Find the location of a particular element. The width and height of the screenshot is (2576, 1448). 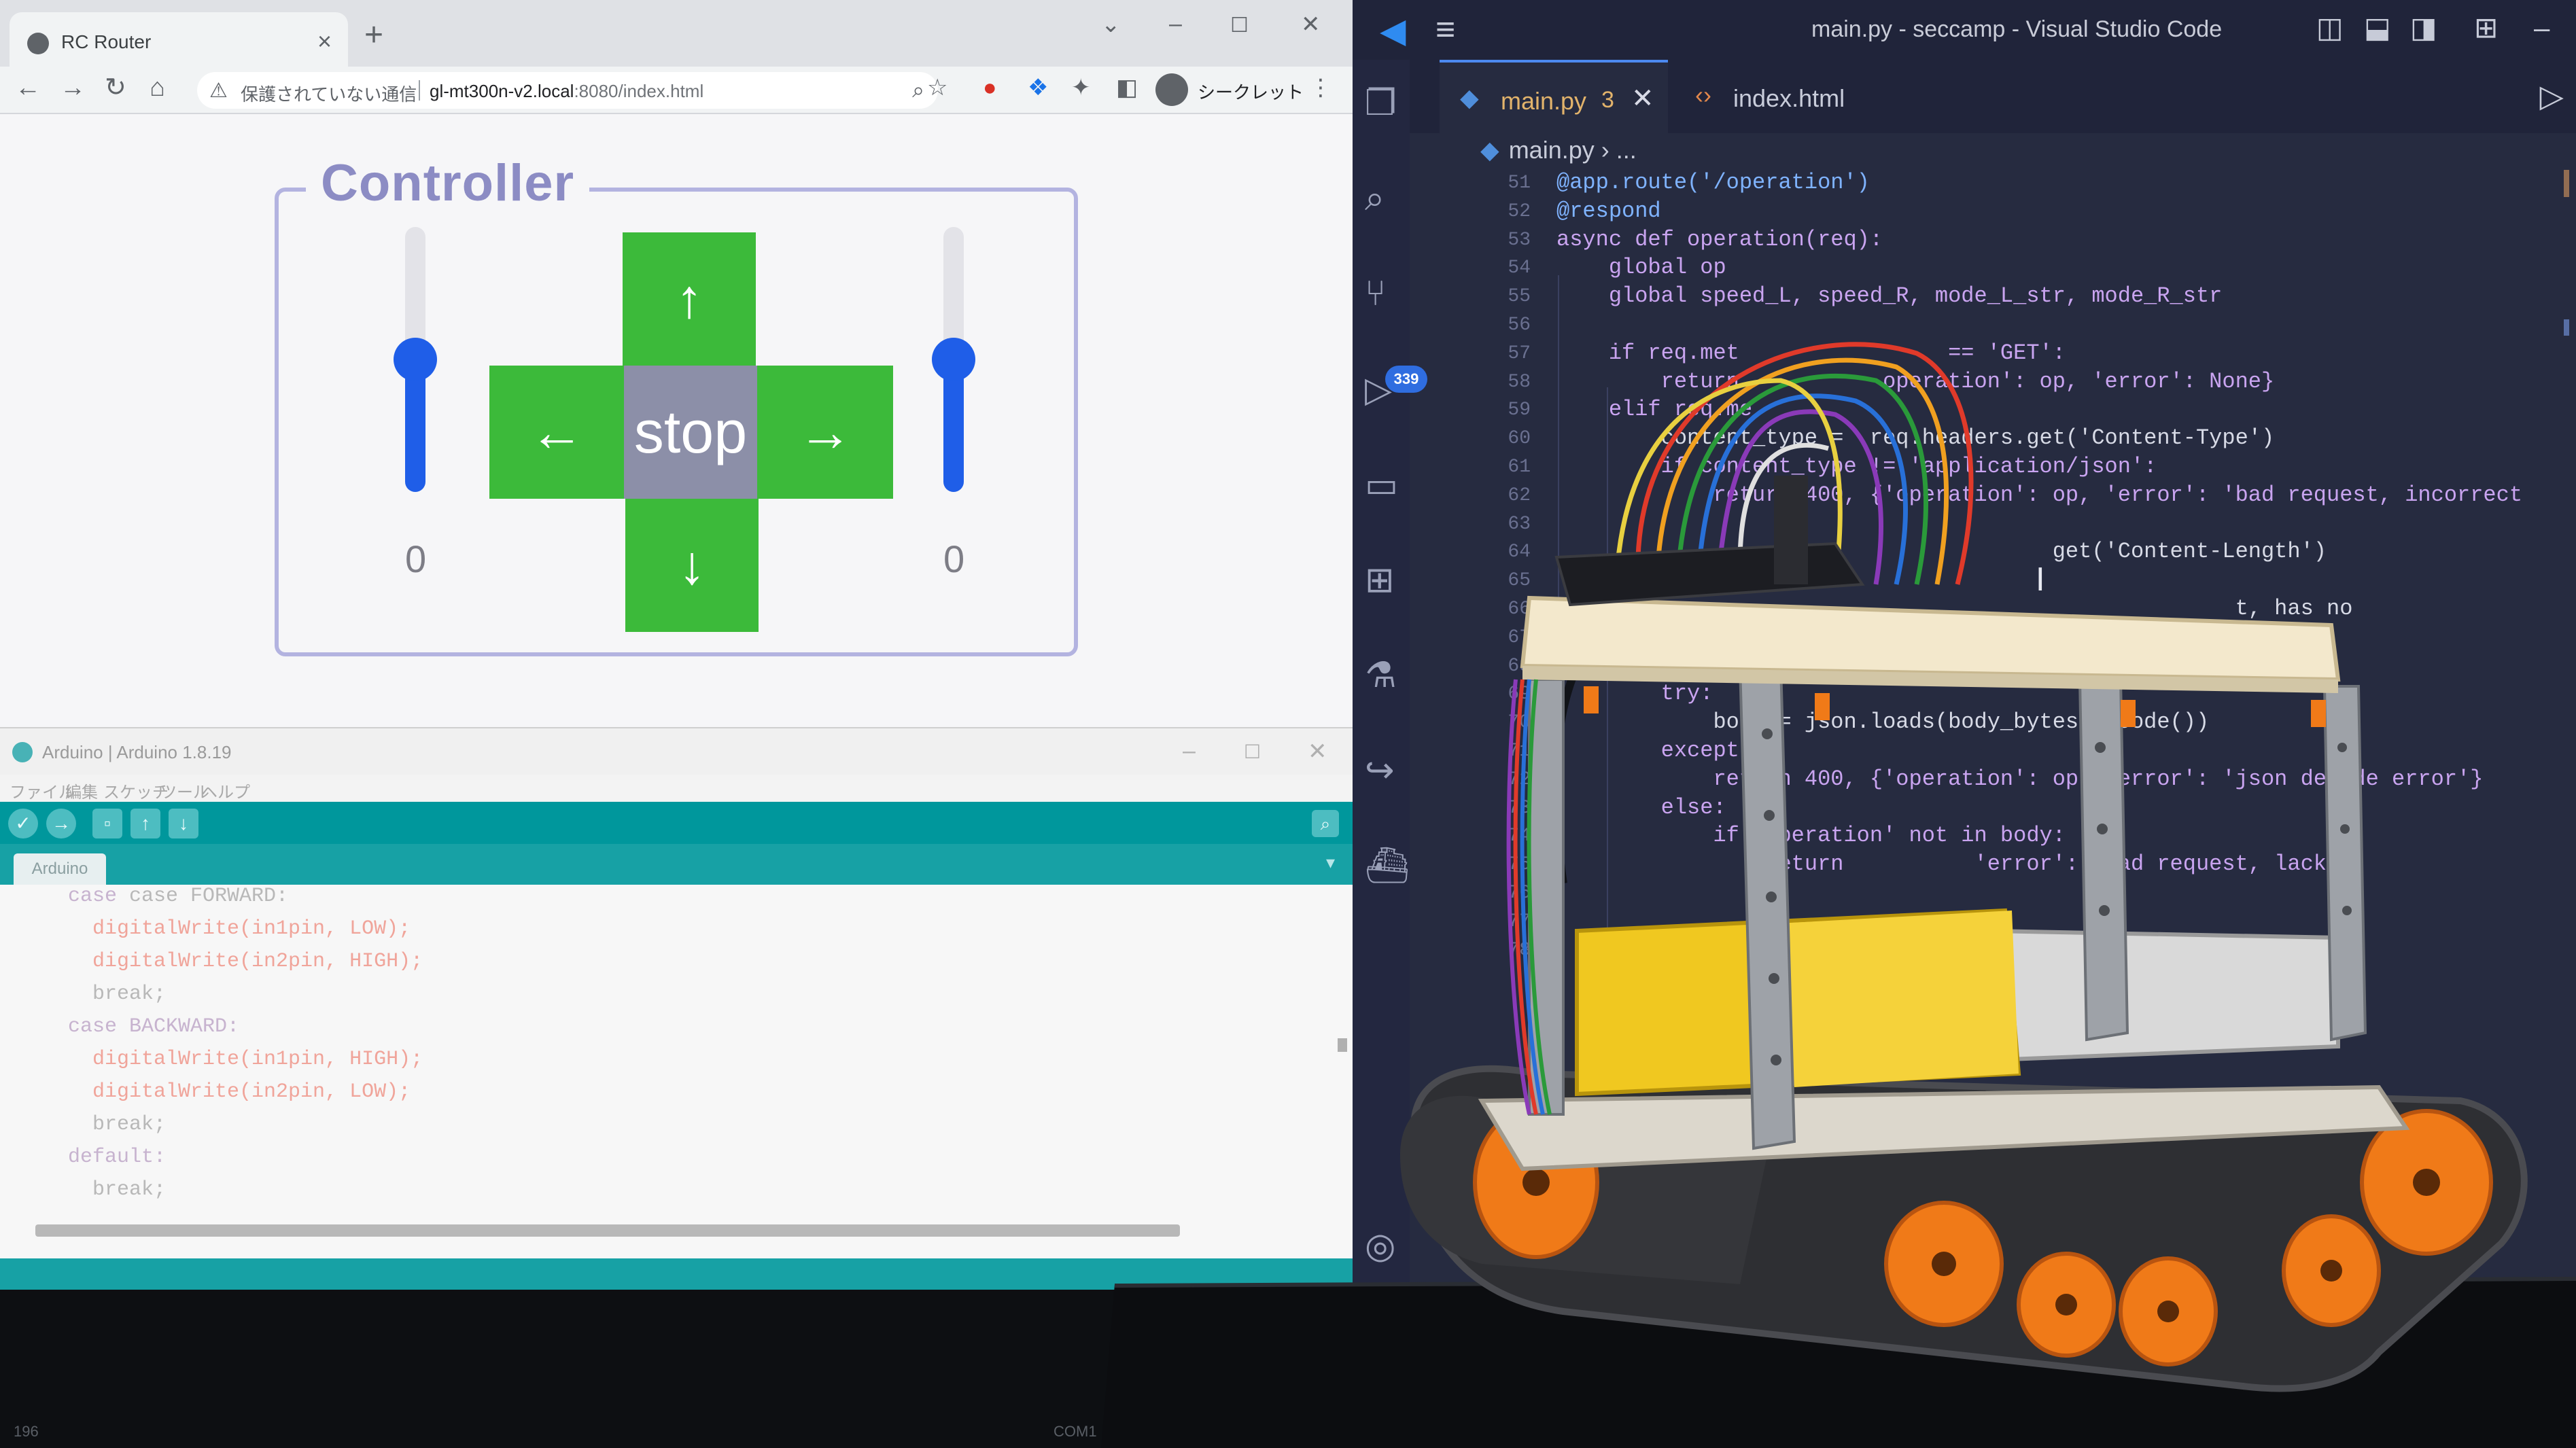

reload-icon: ↻ is located at coordinates (115, 88).